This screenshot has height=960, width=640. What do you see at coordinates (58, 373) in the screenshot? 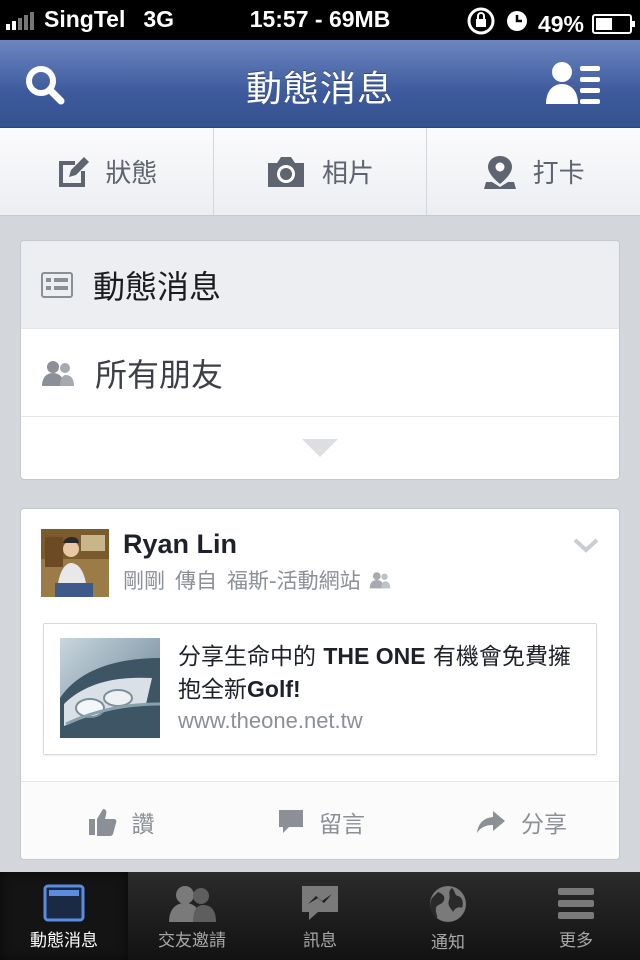
I see `friends-icon` at bounding box center [58, 373].